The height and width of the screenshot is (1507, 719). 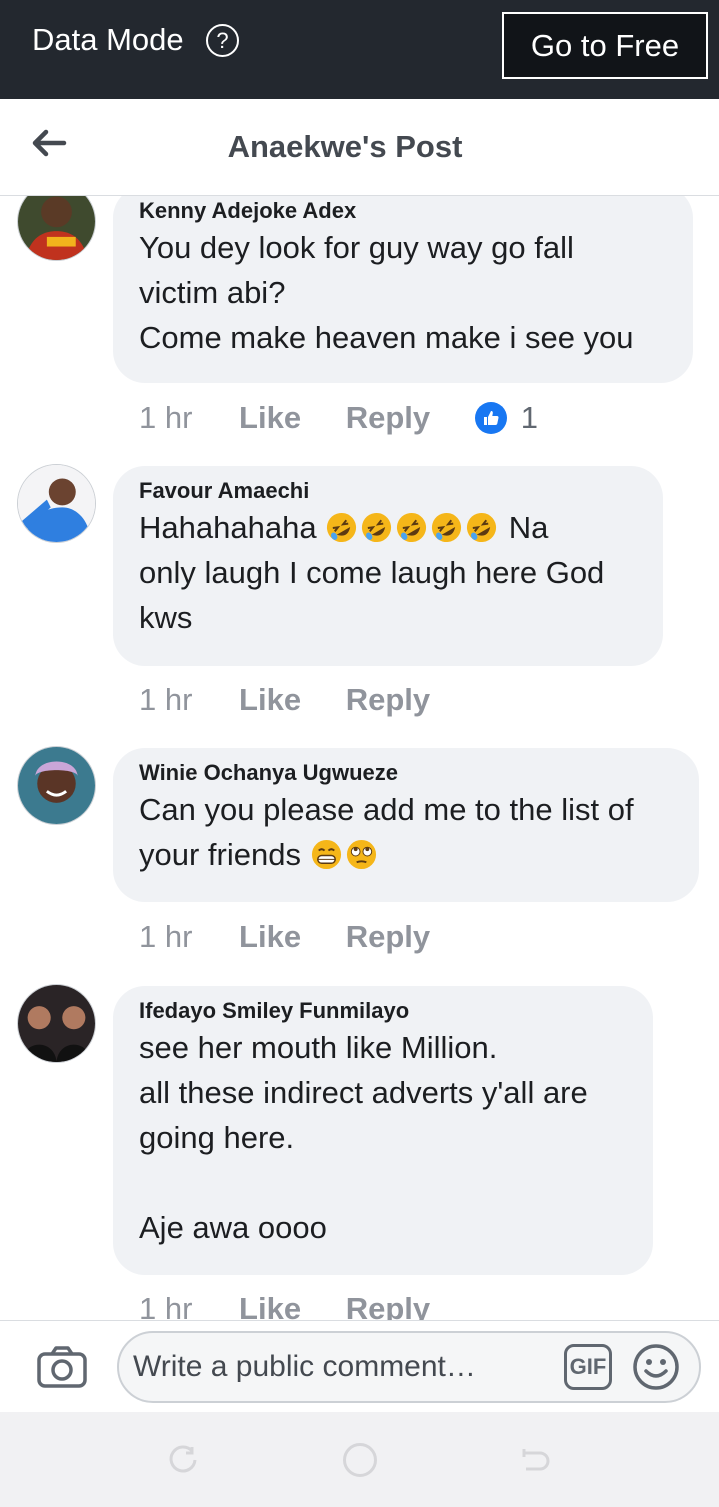 What do you see at coordinates (338, 418) in the screenshot?
I see `comment-actions: 1 hr Like Reply 1` at bounding box center [338, 418].